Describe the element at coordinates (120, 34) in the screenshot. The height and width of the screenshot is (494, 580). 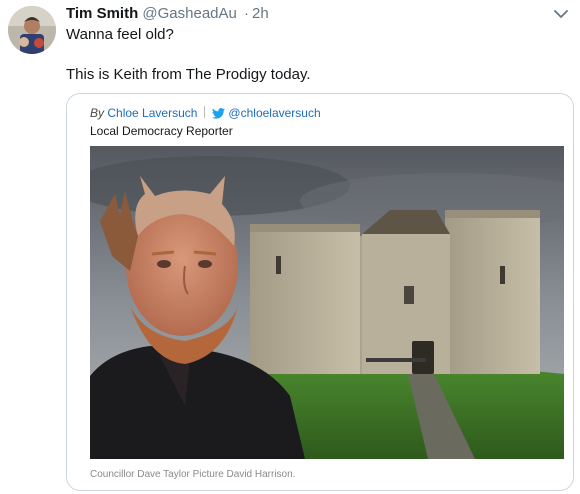
I see `tweet-line: Wanna feel old?` at that location.